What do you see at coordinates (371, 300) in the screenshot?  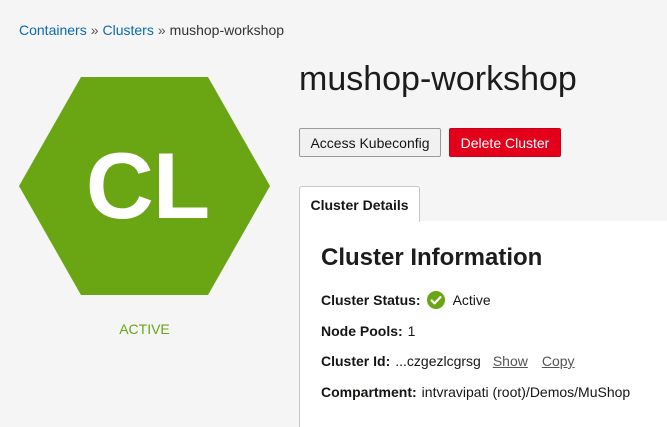 I see `cluster-status-label: Cluster Status:` at bounding box center [371, 300].